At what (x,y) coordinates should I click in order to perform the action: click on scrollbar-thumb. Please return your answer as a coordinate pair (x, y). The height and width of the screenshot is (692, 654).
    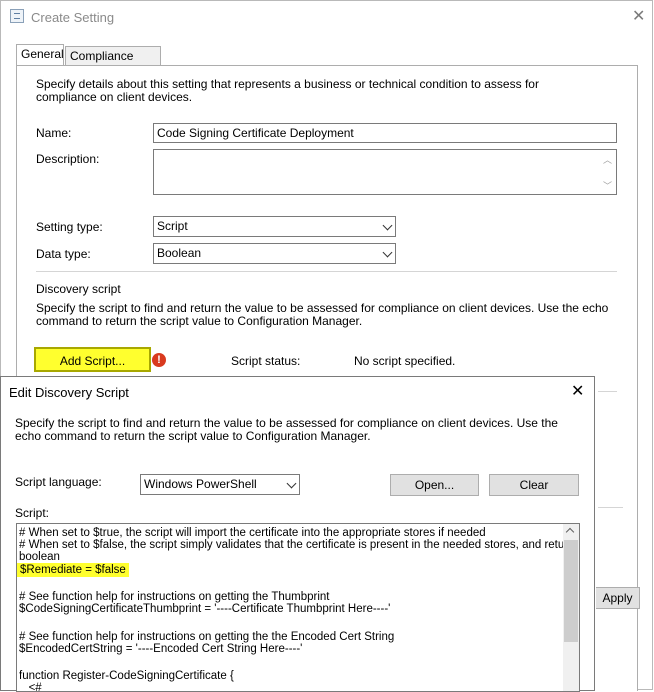
    Looking at the image, I should click on (571, 591).